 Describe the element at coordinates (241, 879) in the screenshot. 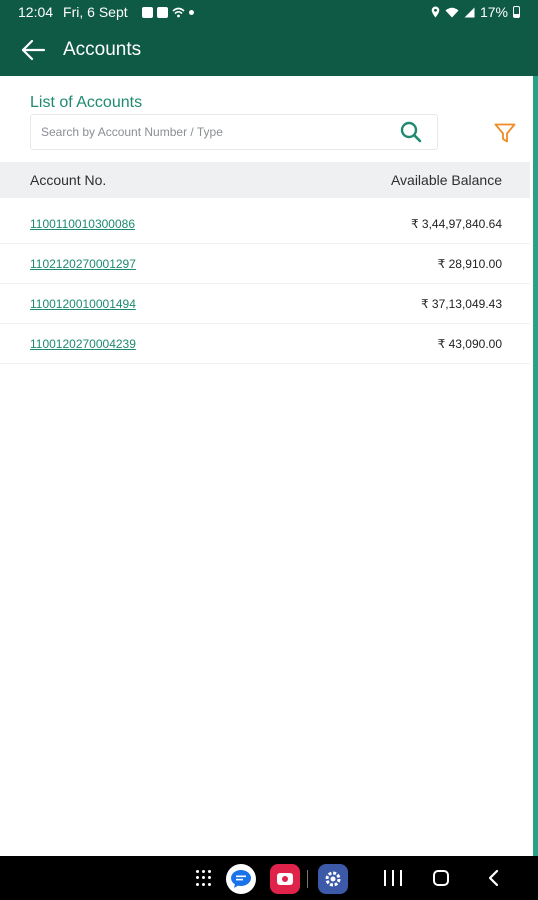

I see `messages-app-icon` at that location.